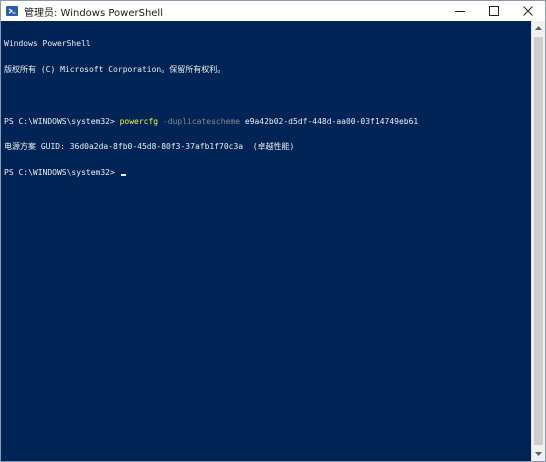  What do you see at coordinates (199, 121) in the screenshot?
I see `command-parameter: -duplicatescheme` at bounding box center [199, 121].